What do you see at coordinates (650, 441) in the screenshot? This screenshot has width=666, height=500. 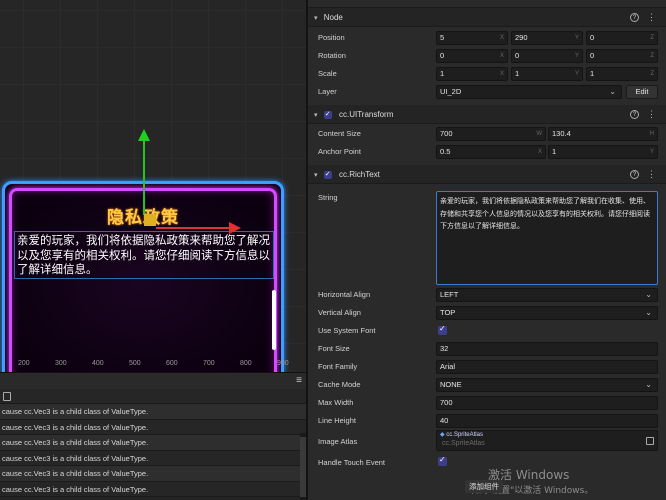 I see `asset-picker-icon` at bounding box center [650, 441].